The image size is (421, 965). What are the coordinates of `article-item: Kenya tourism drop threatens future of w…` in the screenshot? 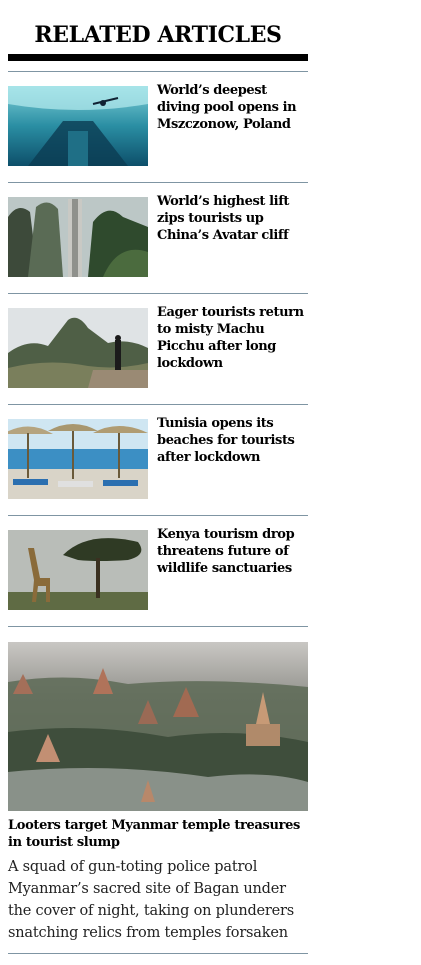 It's located at (158, 570).